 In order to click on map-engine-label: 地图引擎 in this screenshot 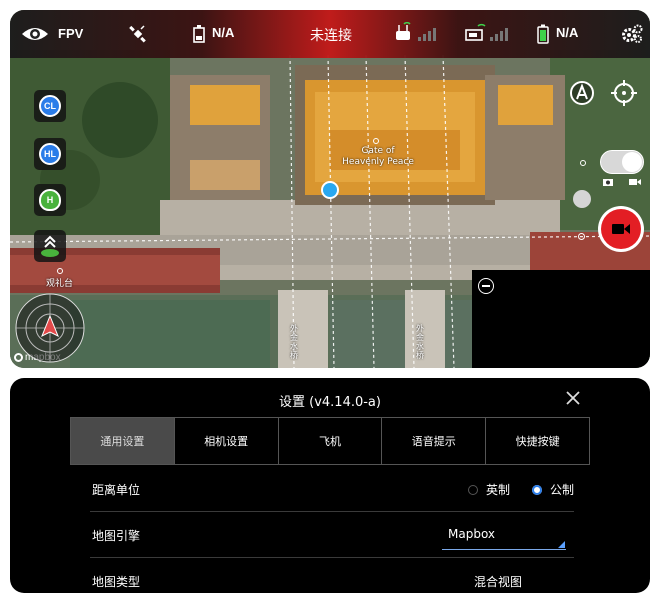, I will do `click(116, 536)`.